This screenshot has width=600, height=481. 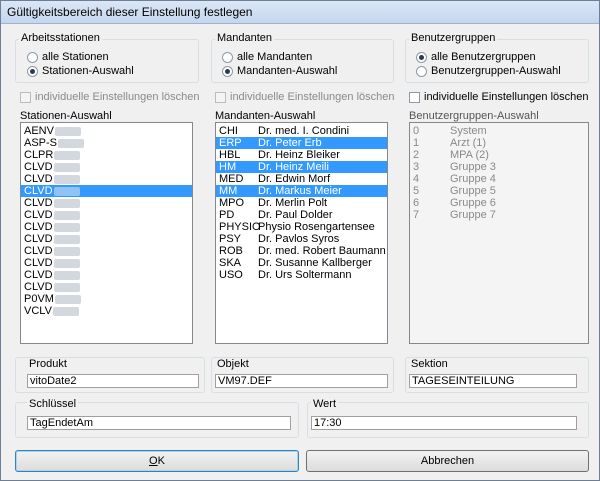 I want to click on list-item: ROB Dr. med. Robert Baumann, so click(x=301, y=251).